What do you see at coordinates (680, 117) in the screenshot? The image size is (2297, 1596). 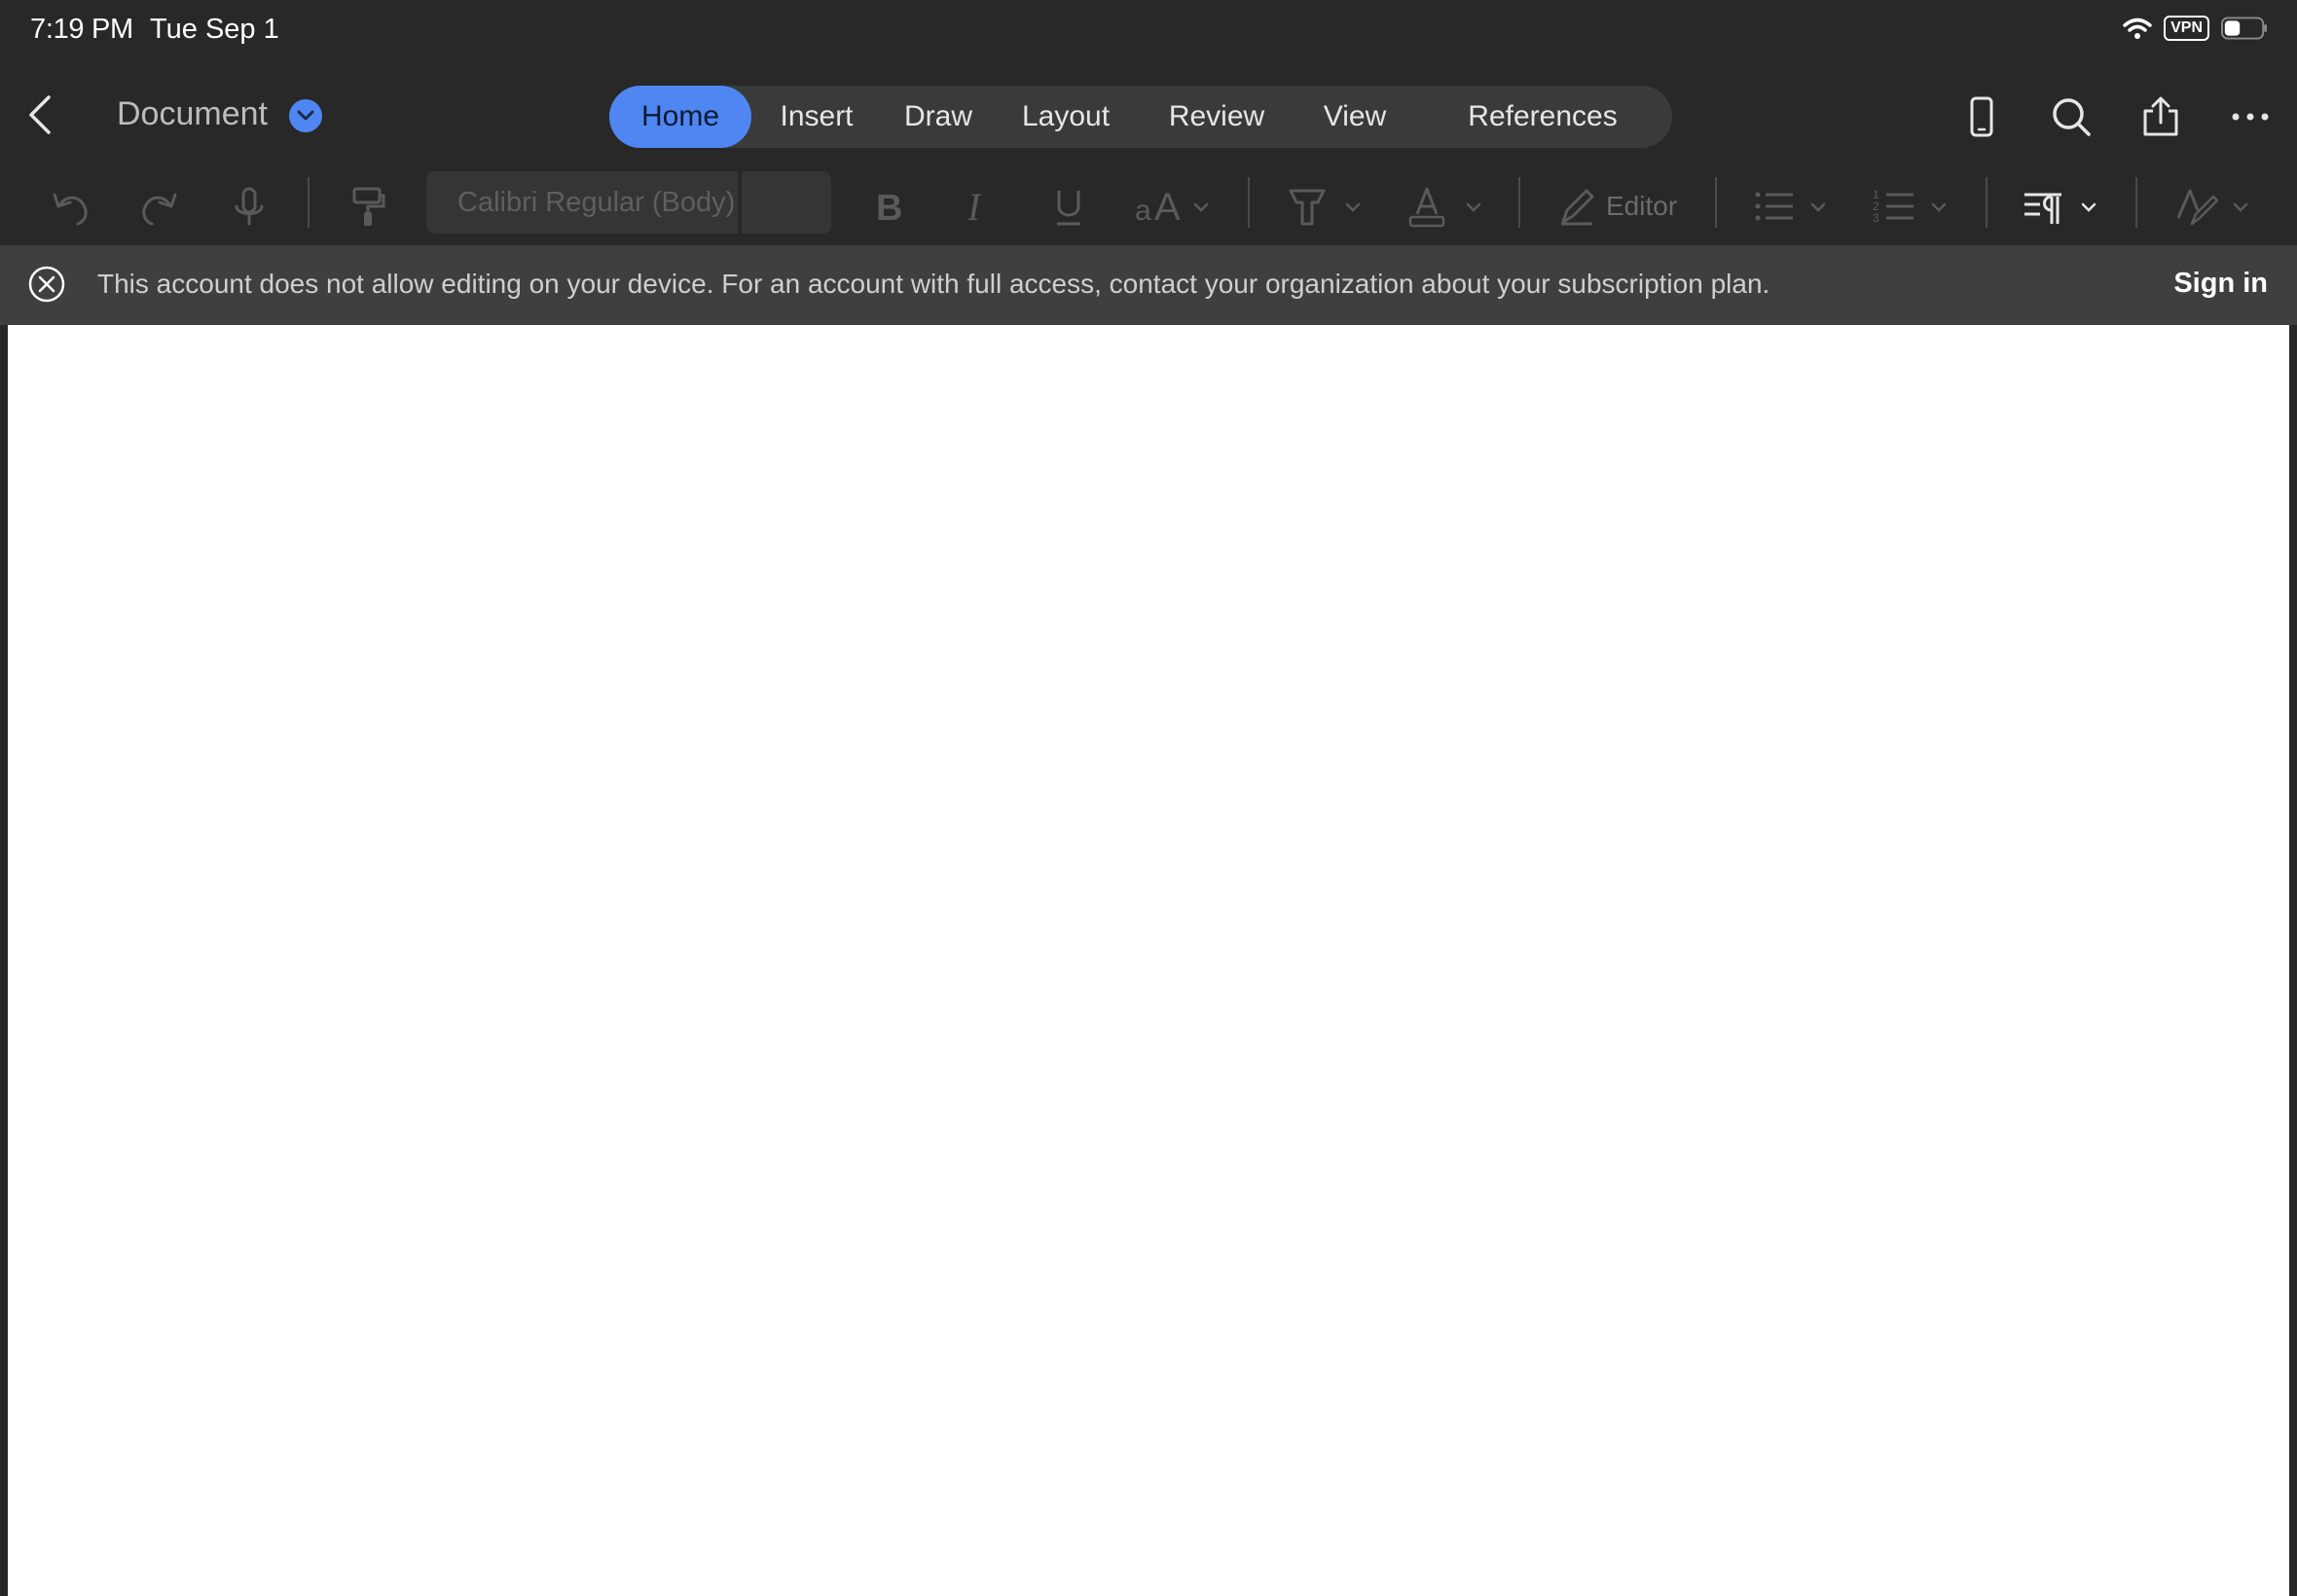 I see `tab-home: Home` at bounding box center [680, 117].